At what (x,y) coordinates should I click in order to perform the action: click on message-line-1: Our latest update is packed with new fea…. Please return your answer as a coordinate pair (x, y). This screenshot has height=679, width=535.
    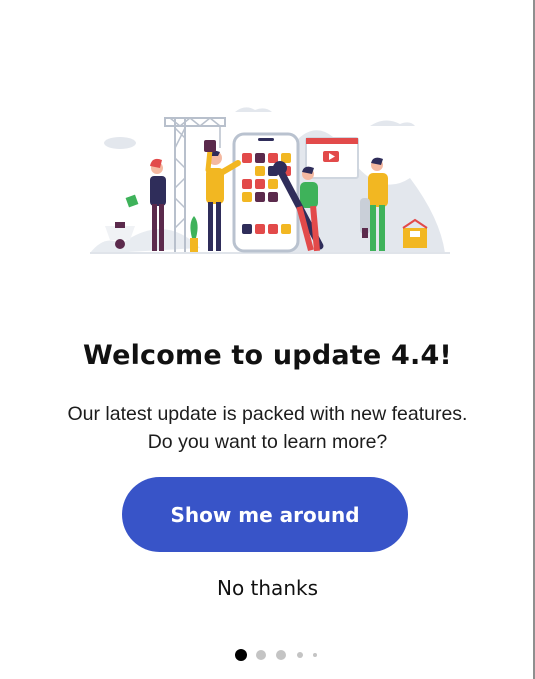
    Looking at the image, I should click on (267, 414).